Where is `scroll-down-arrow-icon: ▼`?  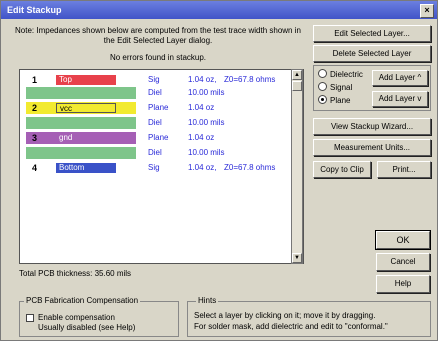
scroll-down-arrow-icon: ▼ is located at coordinates (297, 258).